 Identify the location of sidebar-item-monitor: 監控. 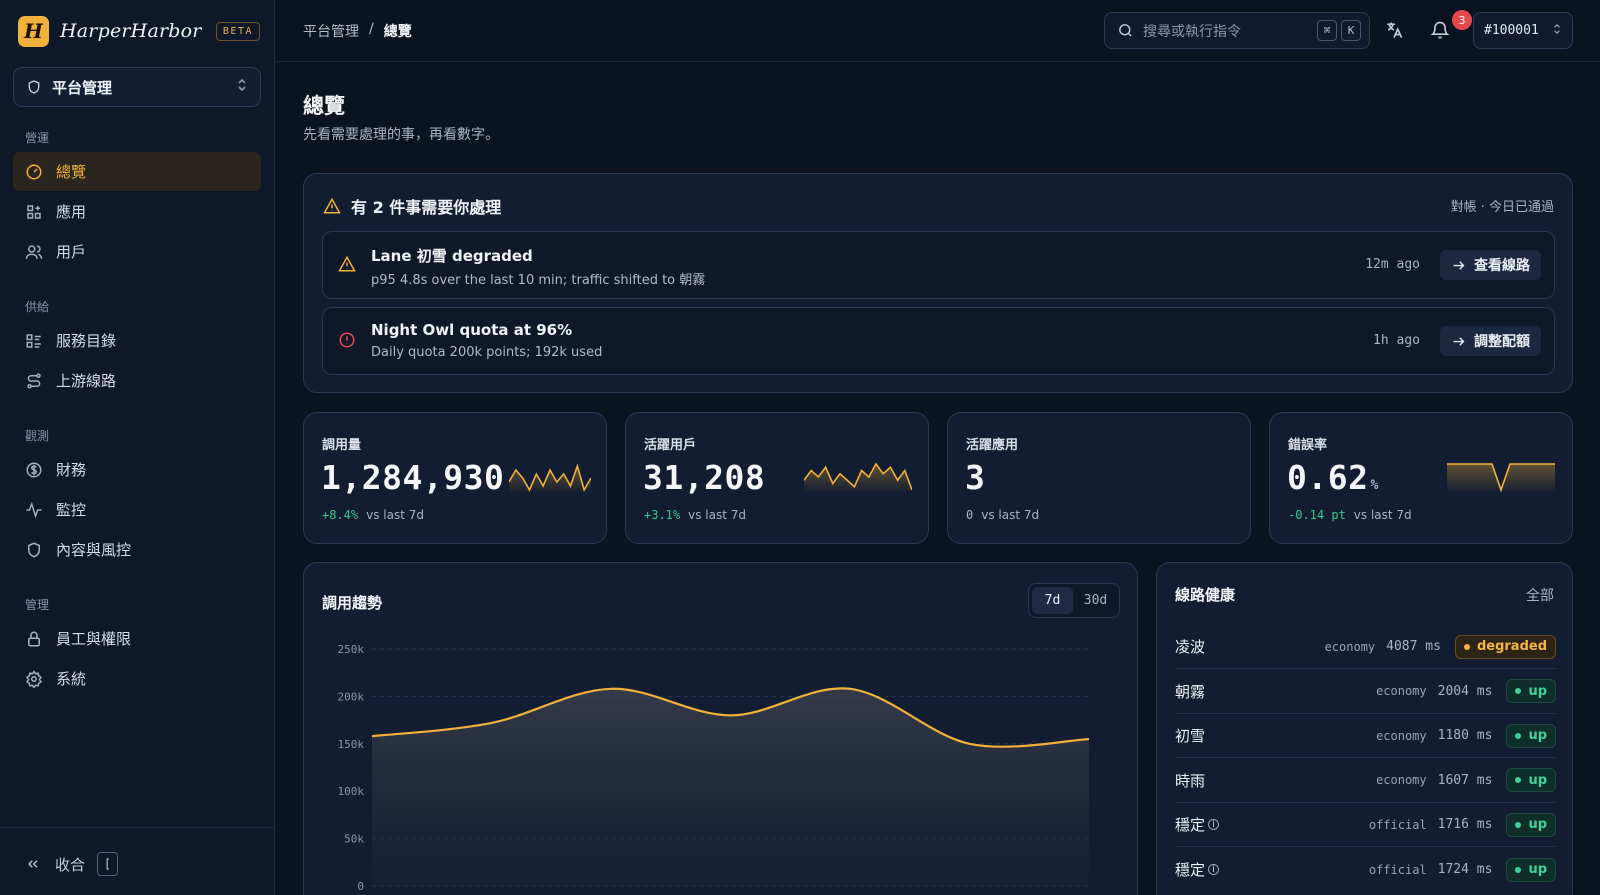
(137, 509).